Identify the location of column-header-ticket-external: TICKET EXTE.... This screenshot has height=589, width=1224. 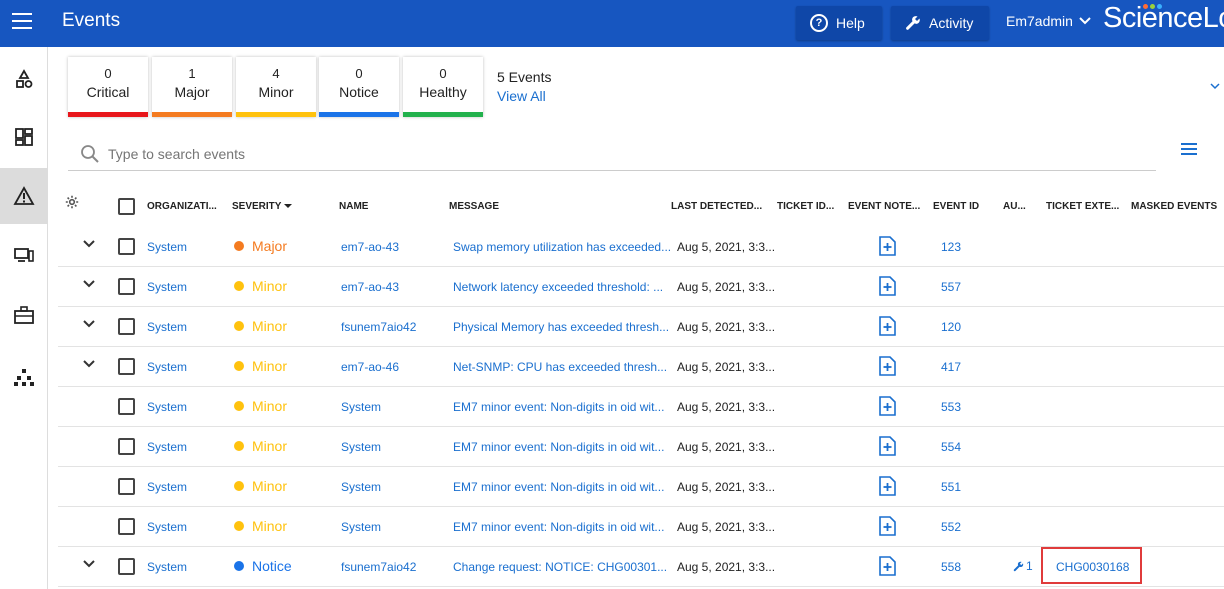
(1082, 206).